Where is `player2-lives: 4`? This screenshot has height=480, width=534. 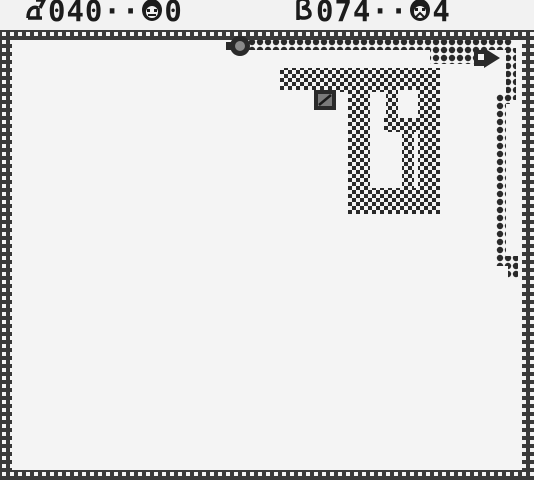
player2-lives: 4 is located at coordinates (441, 14).